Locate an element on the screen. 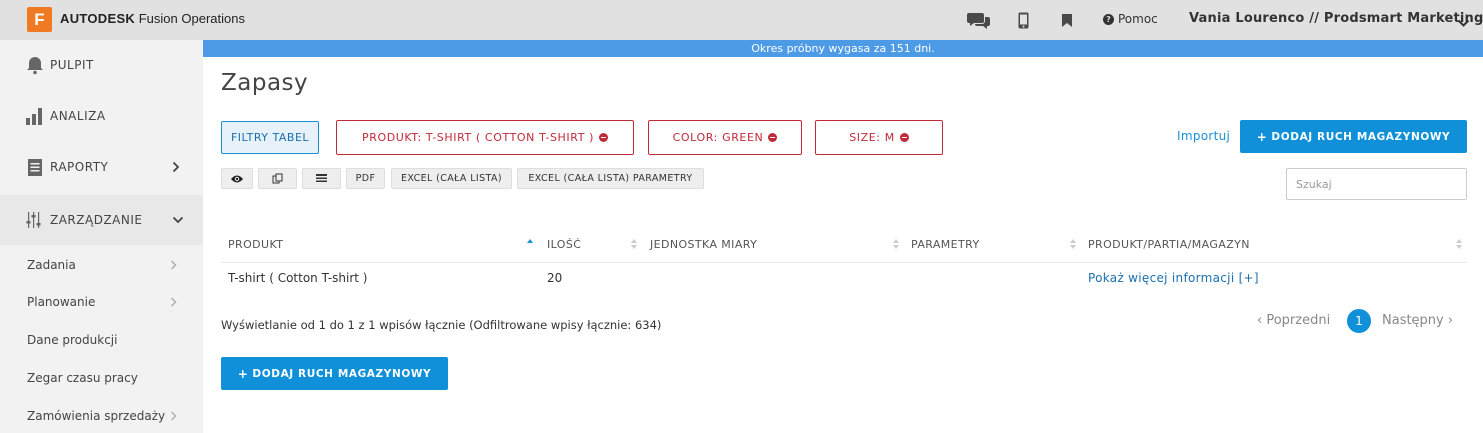 Image resolution: width=1483 pixels, height=433 pixels. chevron-right-icon: › is located at coordinates (1448, 320).